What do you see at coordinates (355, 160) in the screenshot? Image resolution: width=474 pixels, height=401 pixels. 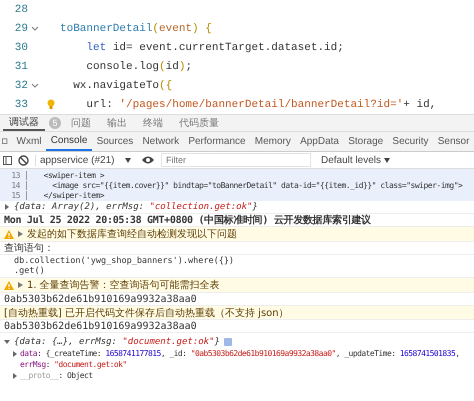 I see `levels-dropdown: Default levels` at bounding box center [355, 160].